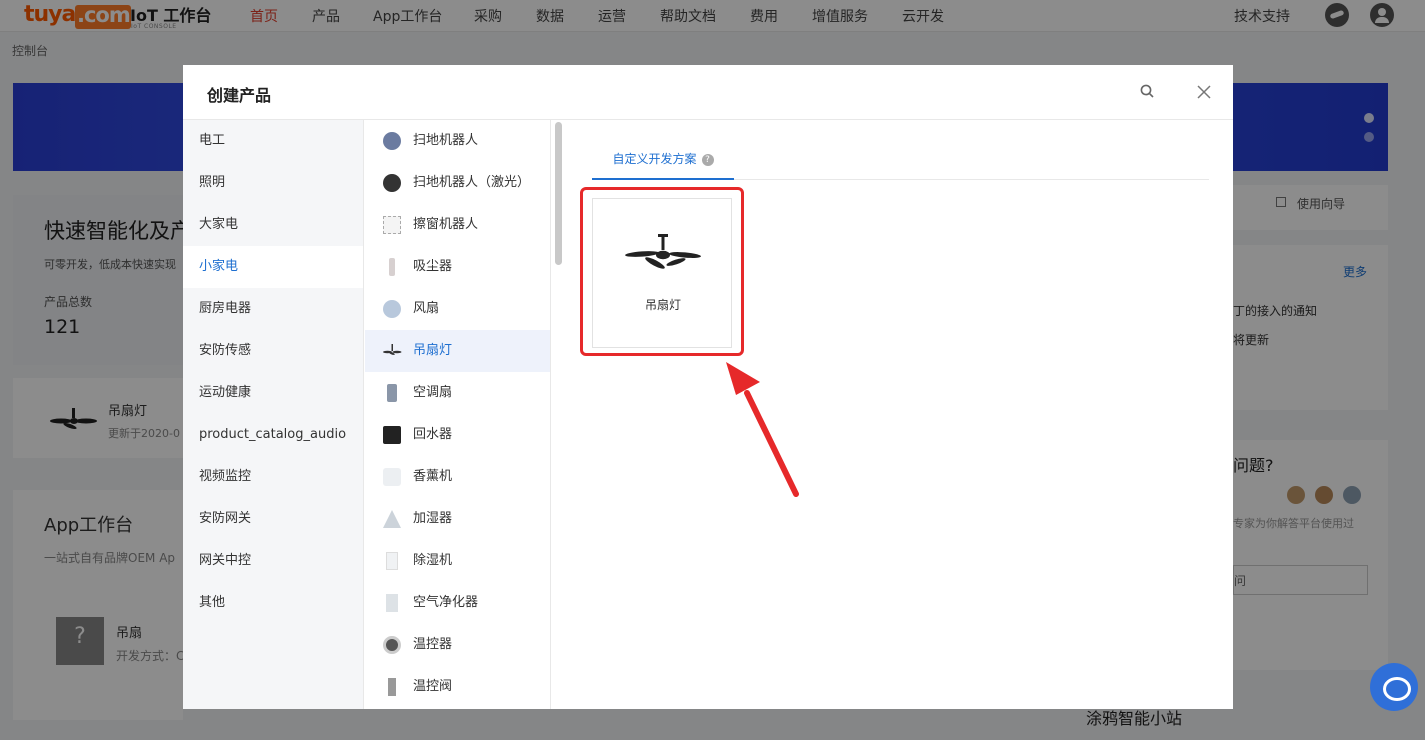 The height and width of the screenshot is (740, 1425). I want to click on tab-label: 自定义开发方案, so click(654, 159).